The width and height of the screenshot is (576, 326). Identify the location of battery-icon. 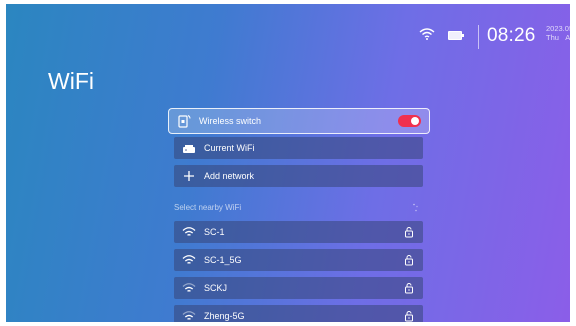
(456, 35).